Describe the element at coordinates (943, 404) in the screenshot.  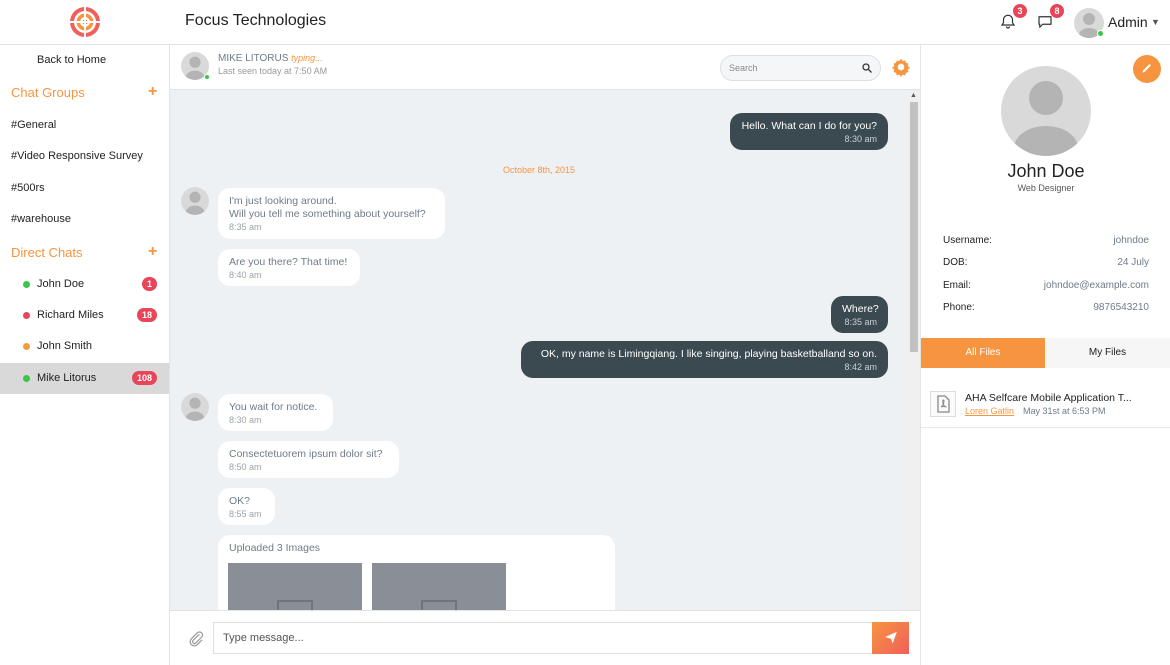
I see `pdf-file-icon` at that location.